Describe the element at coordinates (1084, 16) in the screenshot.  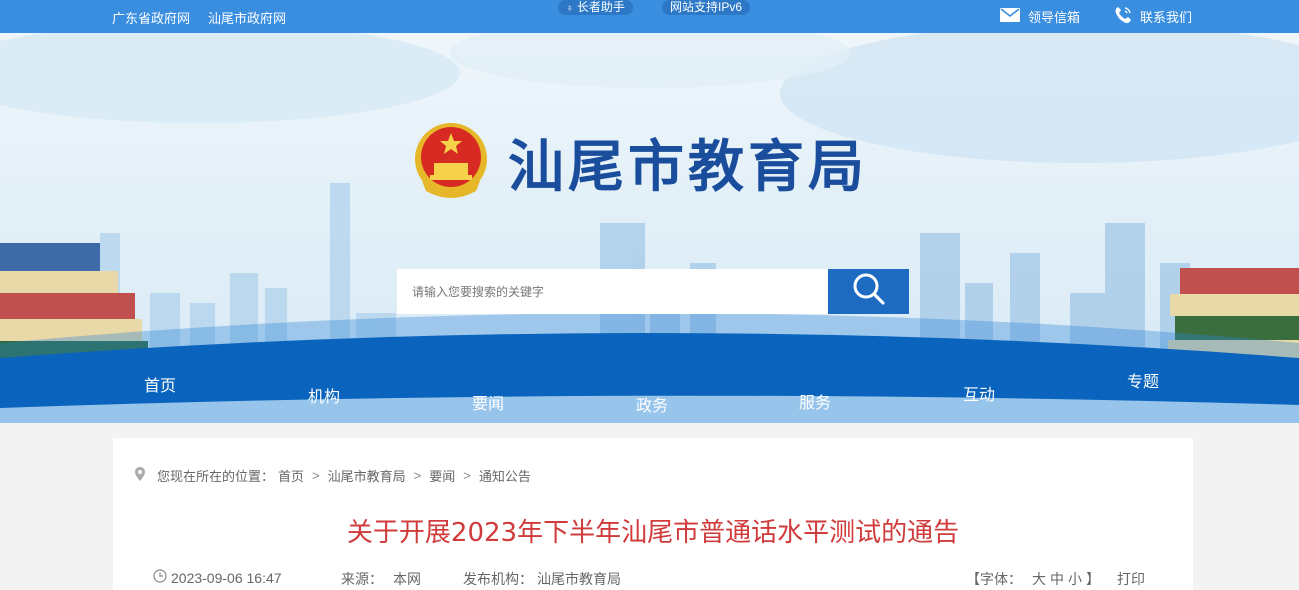
I see `top-right: 领导信箱 联系我们` at that location.